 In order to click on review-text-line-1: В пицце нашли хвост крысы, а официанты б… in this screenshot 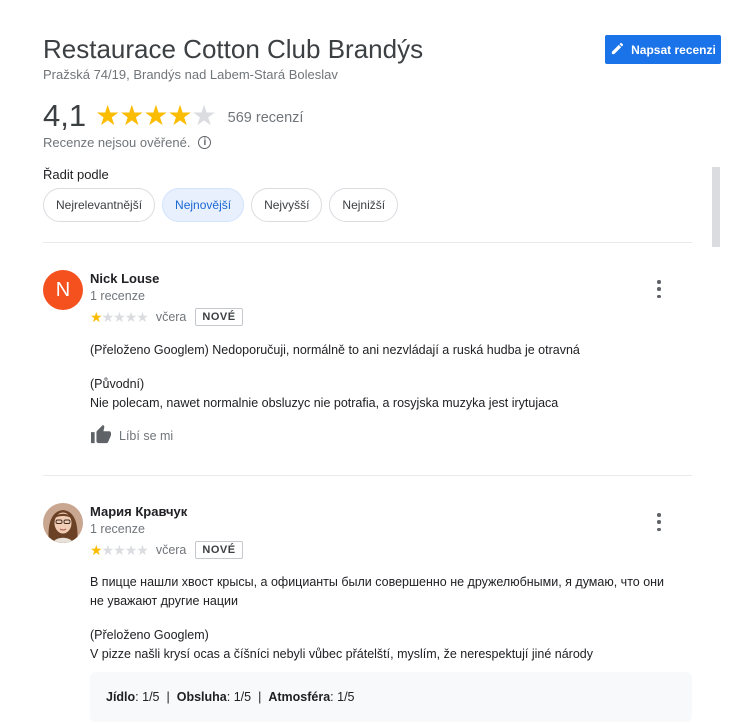, I will do `click(377, 582)`.